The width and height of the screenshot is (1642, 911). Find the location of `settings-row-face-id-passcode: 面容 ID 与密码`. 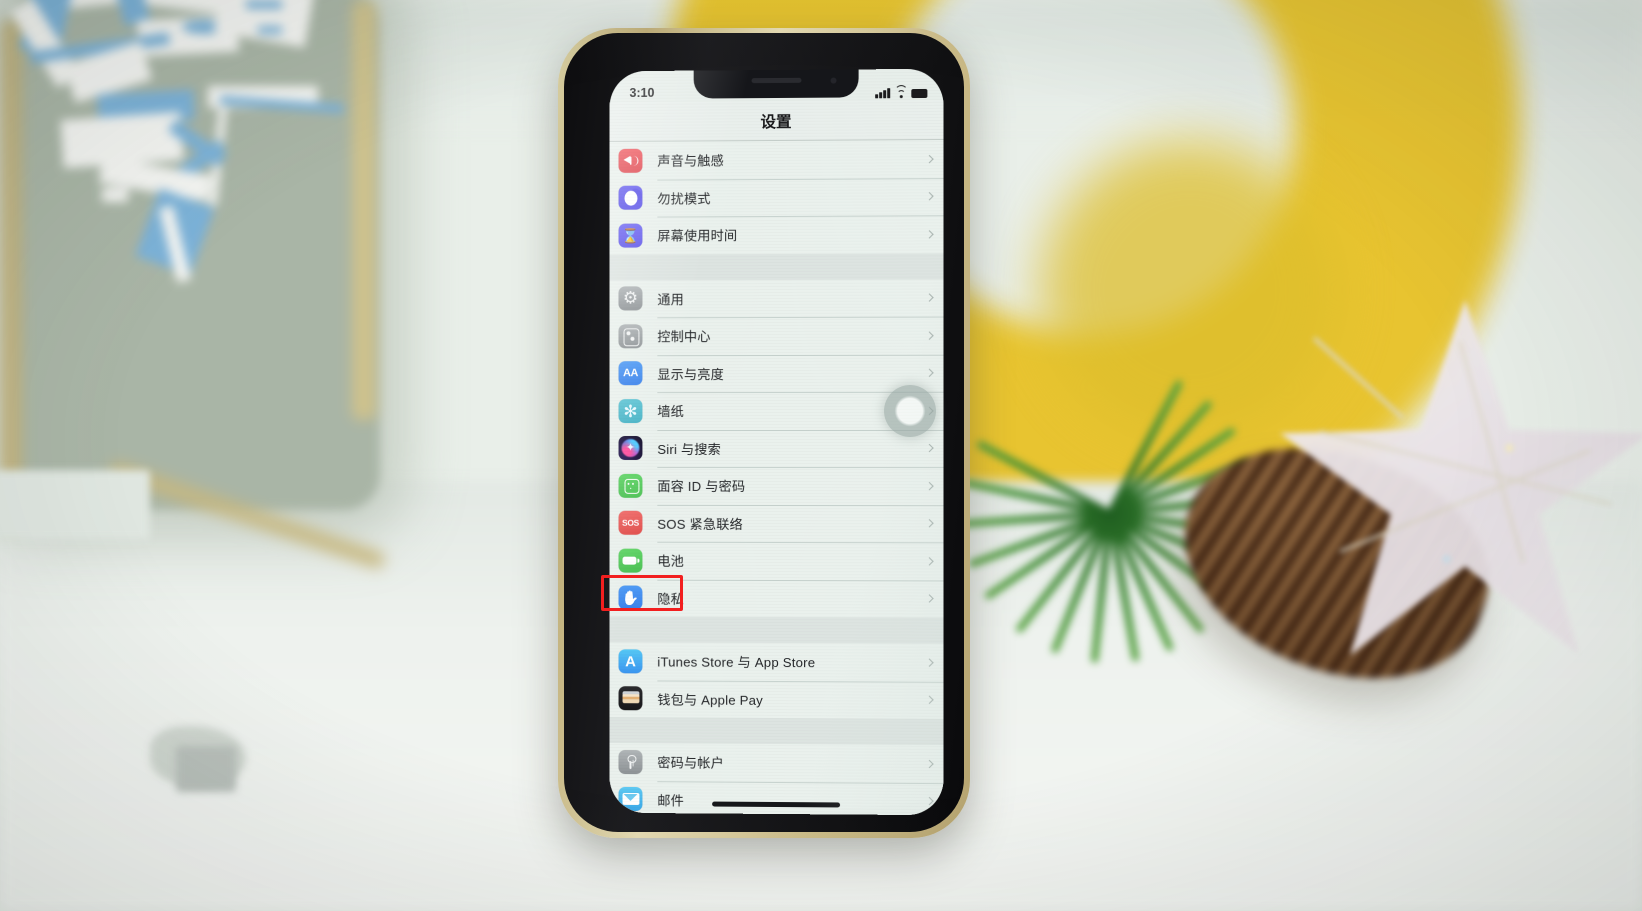

settings-row-face-id-passcode: 面容 ID 与密码 is located at coordinates (776, 485).